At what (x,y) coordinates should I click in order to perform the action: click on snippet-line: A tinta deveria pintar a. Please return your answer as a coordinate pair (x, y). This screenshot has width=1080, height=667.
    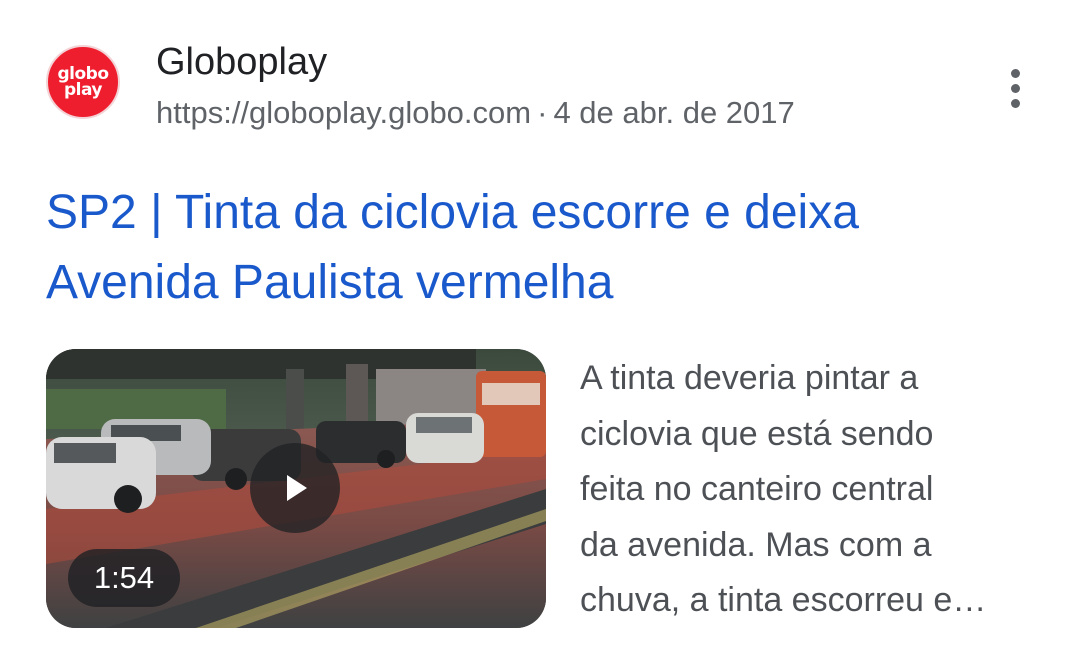
    Looking at the image, I should click on (749, 378).